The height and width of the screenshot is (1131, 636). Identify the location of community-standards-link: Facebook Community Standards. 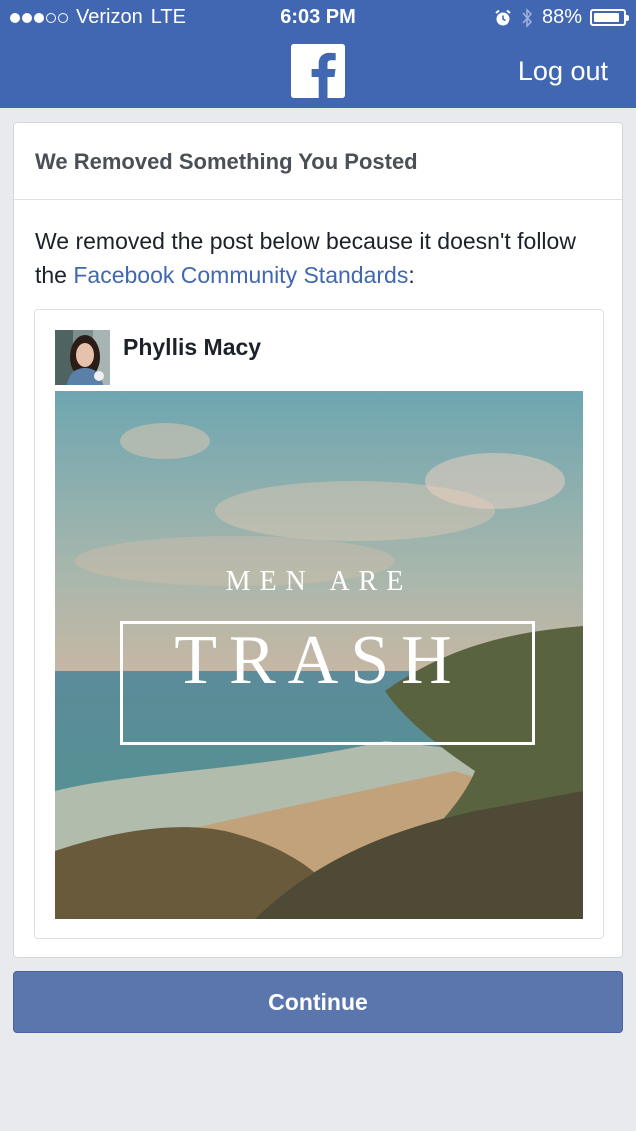
(240, 275).